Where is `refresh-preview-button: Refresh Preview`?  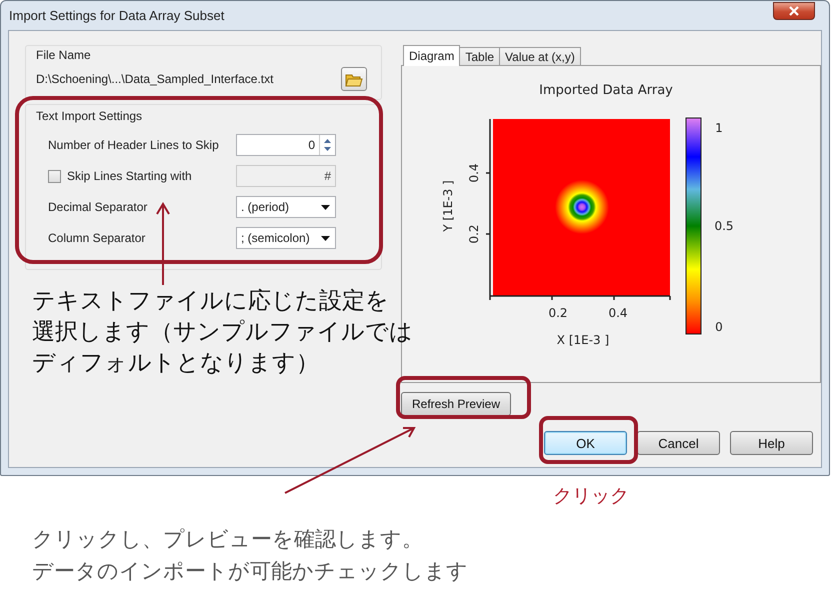 refresh-preview-button: Refresh Preview is located at coordinates (456, 404).